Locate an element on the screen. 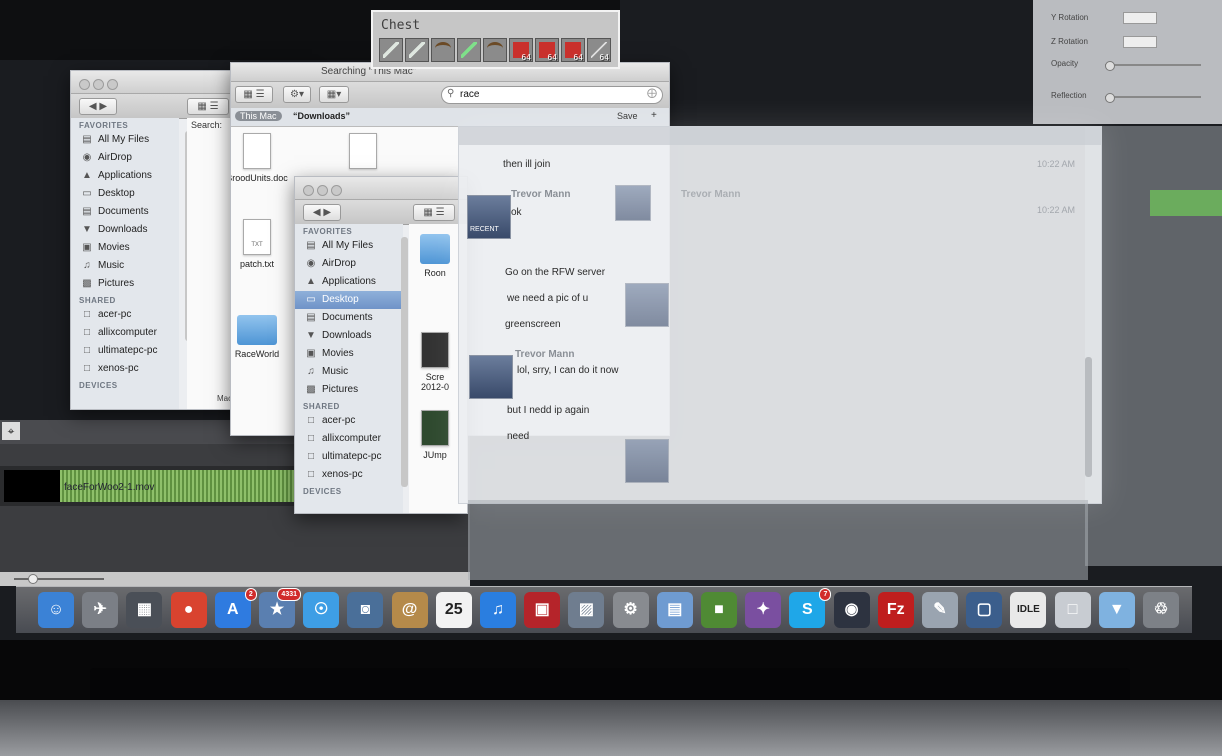 This screenshot has height=756, width=1222. file-item: Roon is located at coordinates (435, 256).